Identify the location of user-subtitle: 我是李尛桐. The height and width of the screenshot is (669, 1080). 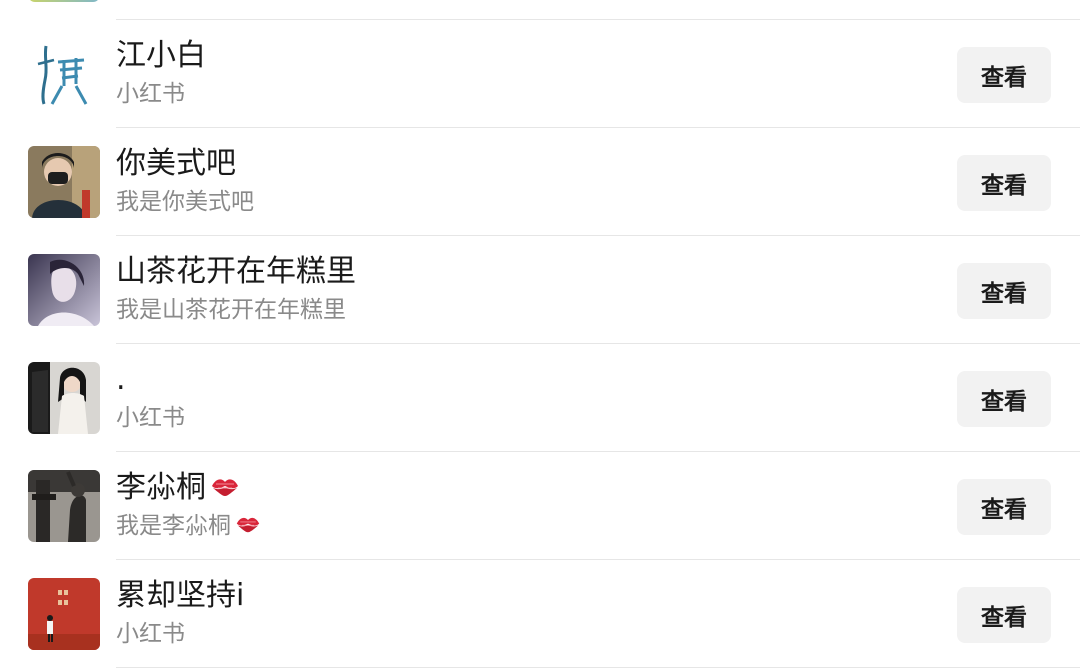
(188, 526).